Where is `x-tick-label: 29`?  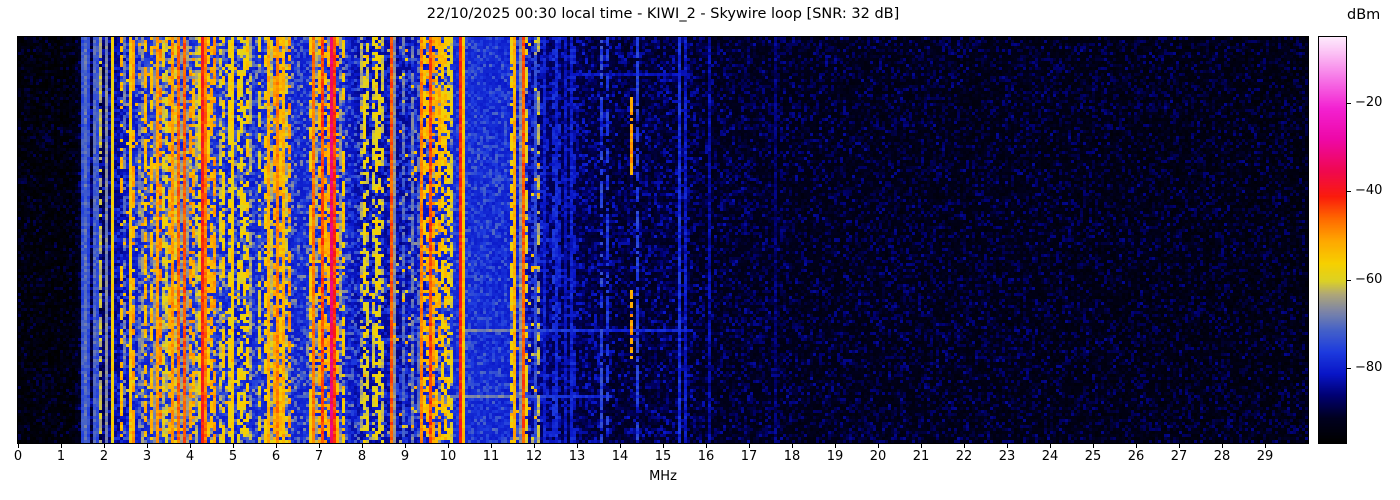 x-tick-label: 29 is located at coordinates (1265, 456).